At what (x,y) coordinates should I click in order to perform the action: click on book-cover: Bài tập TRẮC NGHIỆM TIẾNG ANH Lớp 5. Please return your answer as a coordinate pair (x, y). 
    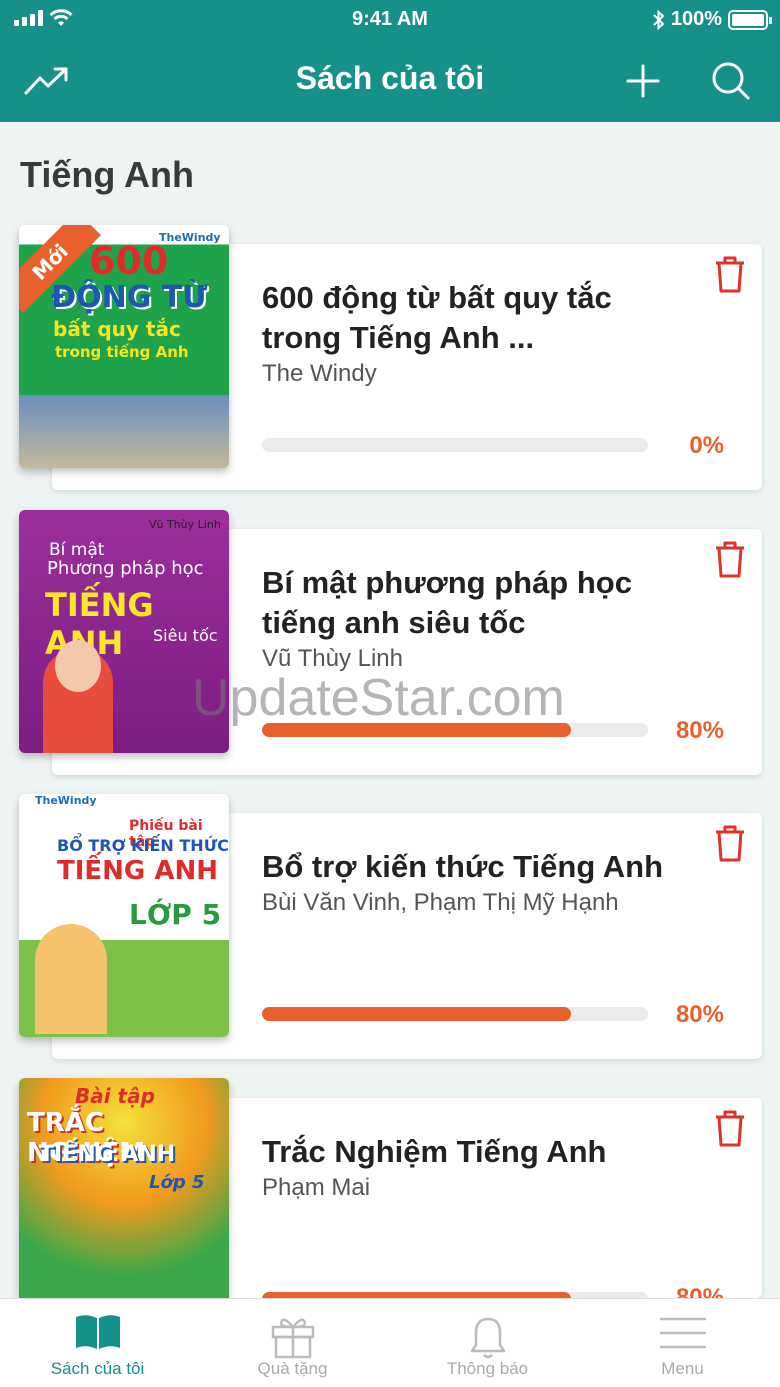
    Looking at the image, I should click on (124, 1188).